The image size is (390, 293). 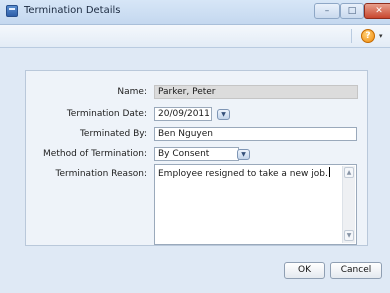 I want to click on termination-date-label: Termination Date:, so click(x=106, y=114).